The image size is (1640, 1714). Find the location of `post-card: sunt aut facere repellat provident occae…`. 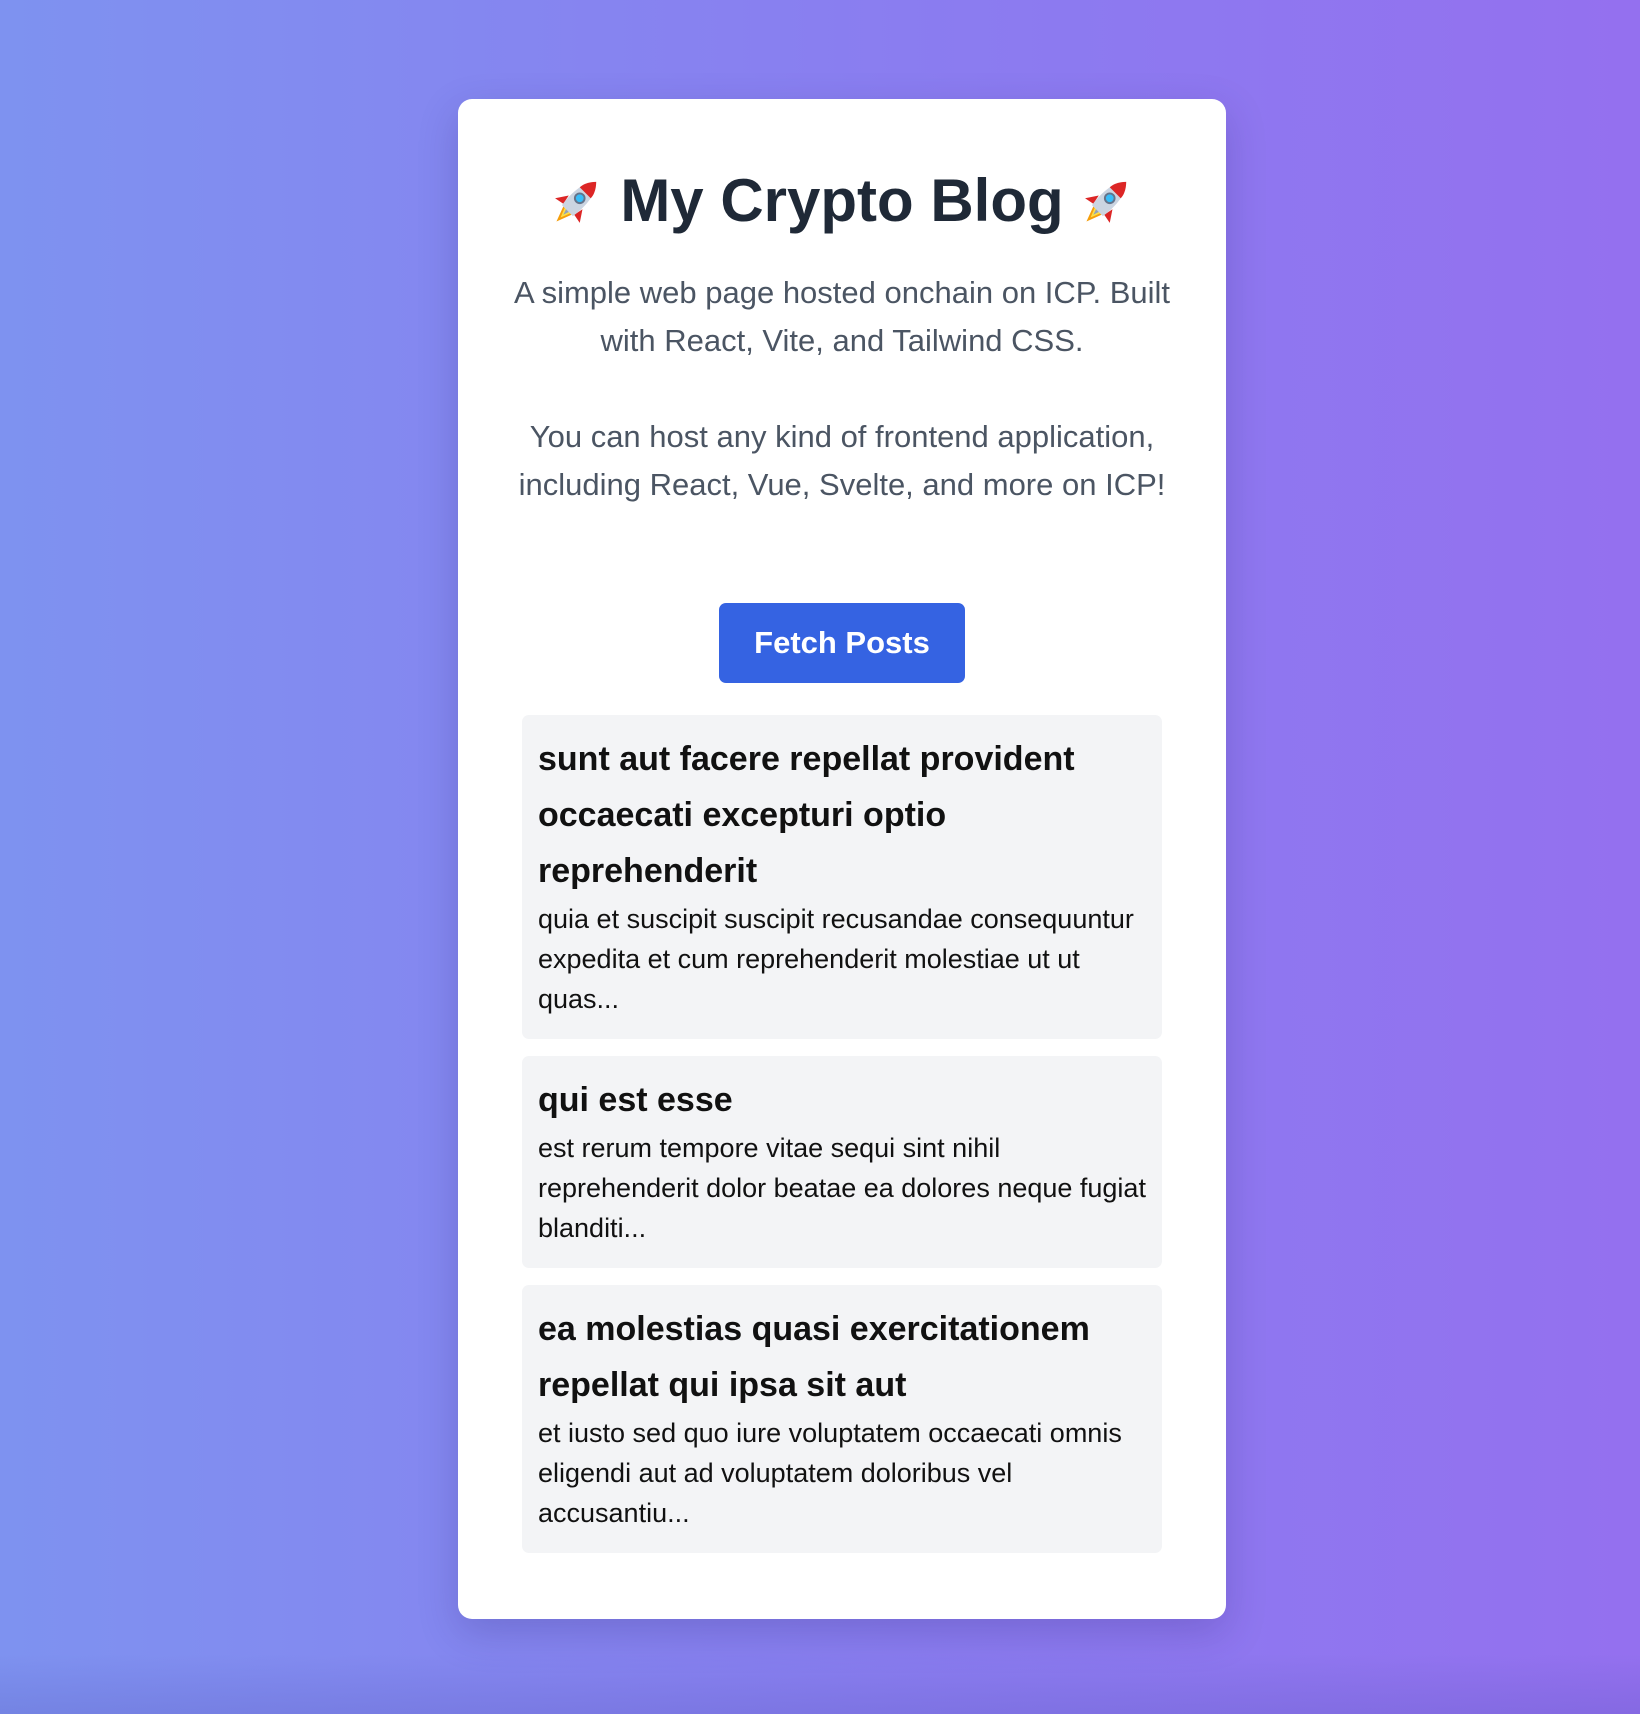

post-card: sunt aut facere repellat provident occae… is located at coordinates (842, 877).